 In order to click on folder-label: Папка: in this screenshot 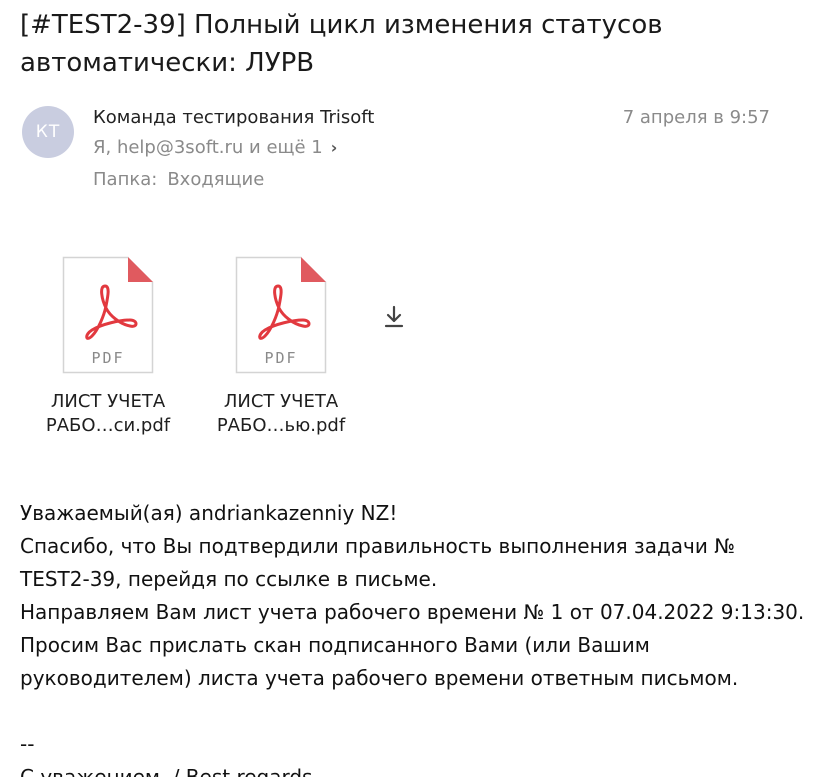, I will do `click(125, 179)`.